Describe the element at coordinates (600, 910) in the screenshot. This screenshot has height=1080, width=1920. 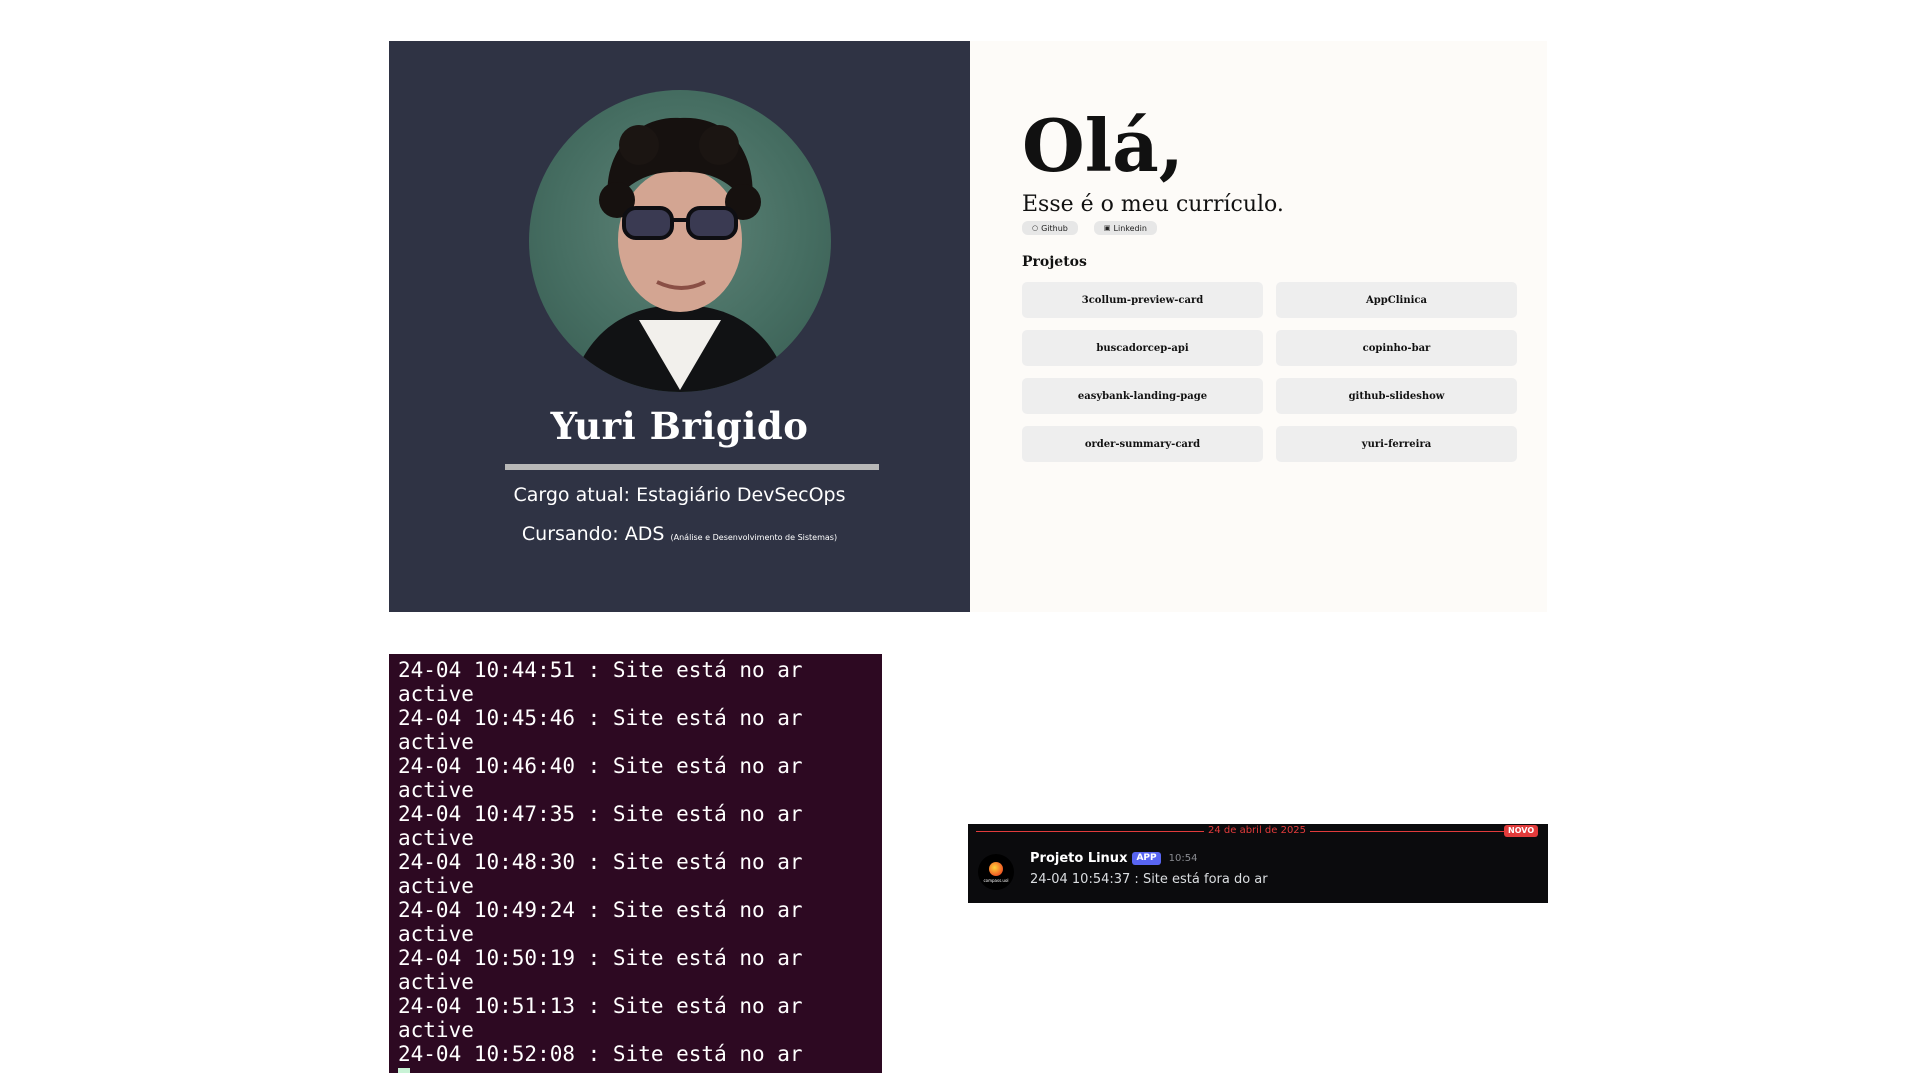
I see `terminal-line: 24-04 10:49:24 : Site está no ar` at that location.